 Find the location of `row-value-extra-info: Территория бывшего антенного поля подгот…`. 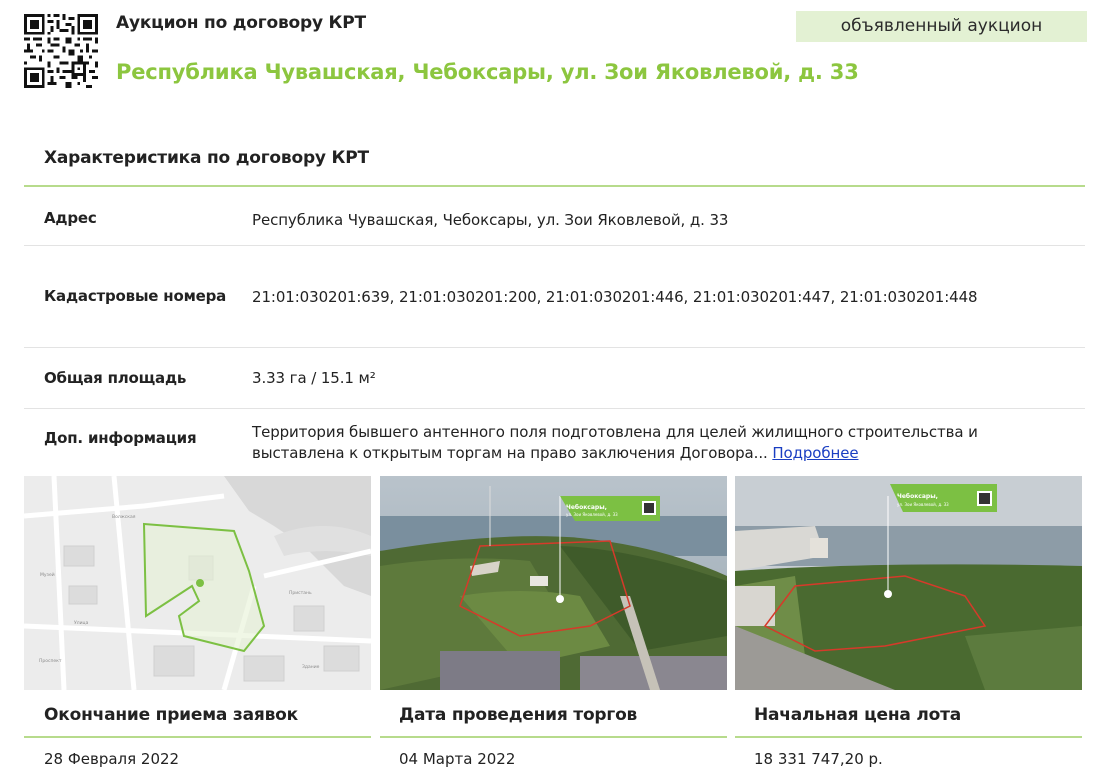

row-value-extra-info: Территория бывшего антенного поля подгот… is located at coordinates (647, 443).